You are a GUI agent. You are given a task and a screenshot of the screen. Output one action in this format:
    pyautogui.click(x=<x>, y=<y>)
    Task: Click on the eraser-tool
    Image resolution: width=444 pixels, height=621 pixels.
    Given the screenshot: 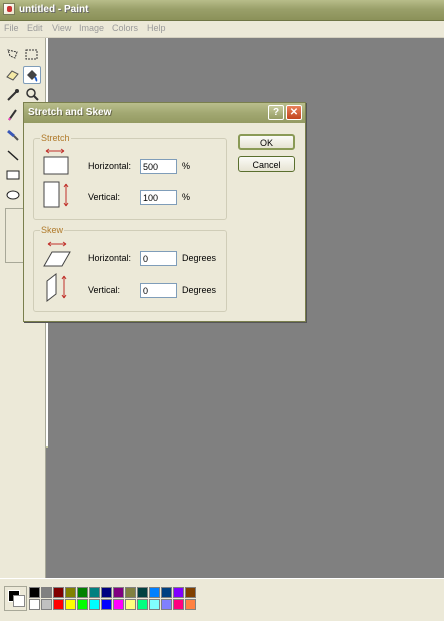 What is the action you would take?
    pyautogui.click(x=13, y=75)
    